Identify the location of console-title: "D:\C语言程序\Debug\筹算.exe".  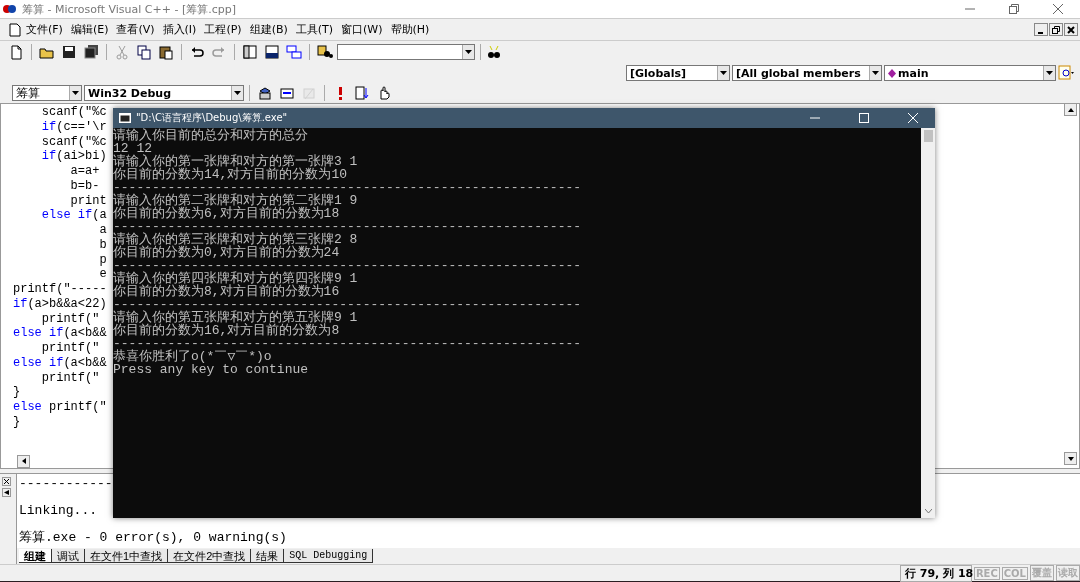
(212, 118).